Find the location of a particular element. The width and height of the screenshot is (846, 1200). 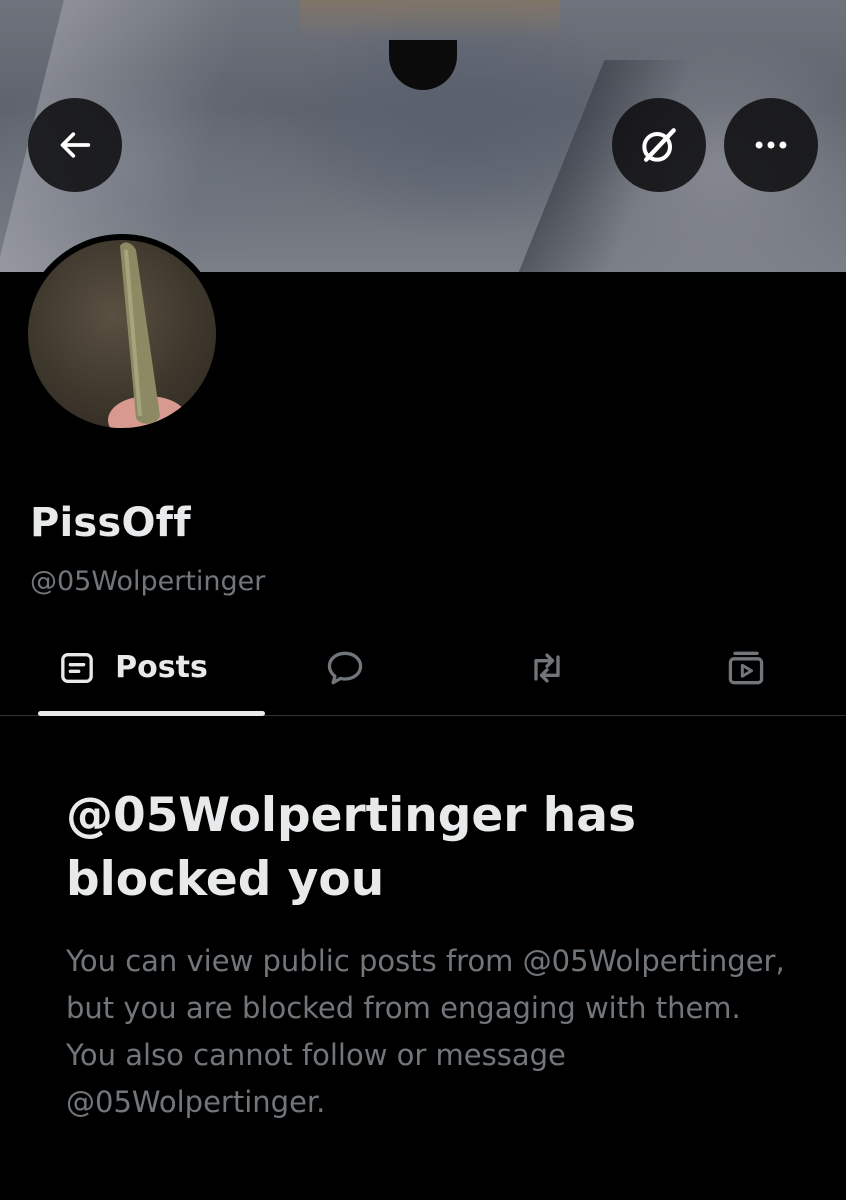

avatar-image is located at coordinates (122, 334).